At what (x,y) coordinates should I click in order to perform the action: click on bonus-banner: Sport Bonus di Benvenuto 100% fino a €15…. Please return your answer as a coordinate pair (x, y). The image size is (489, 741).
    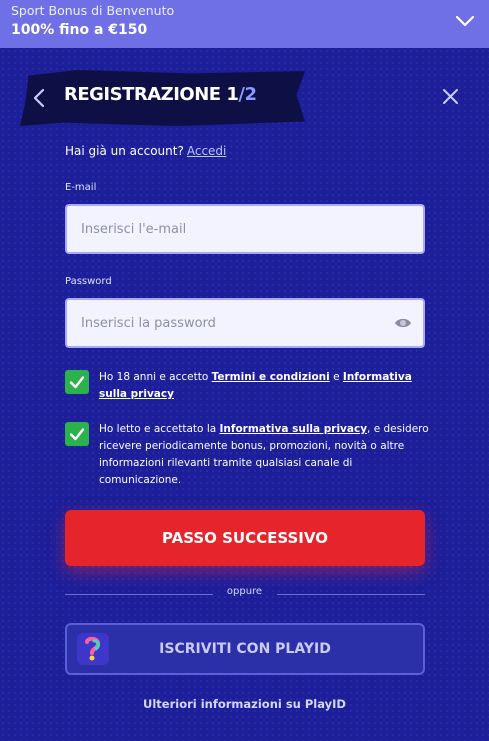
    Looking at the image, I should click on (244, 24).